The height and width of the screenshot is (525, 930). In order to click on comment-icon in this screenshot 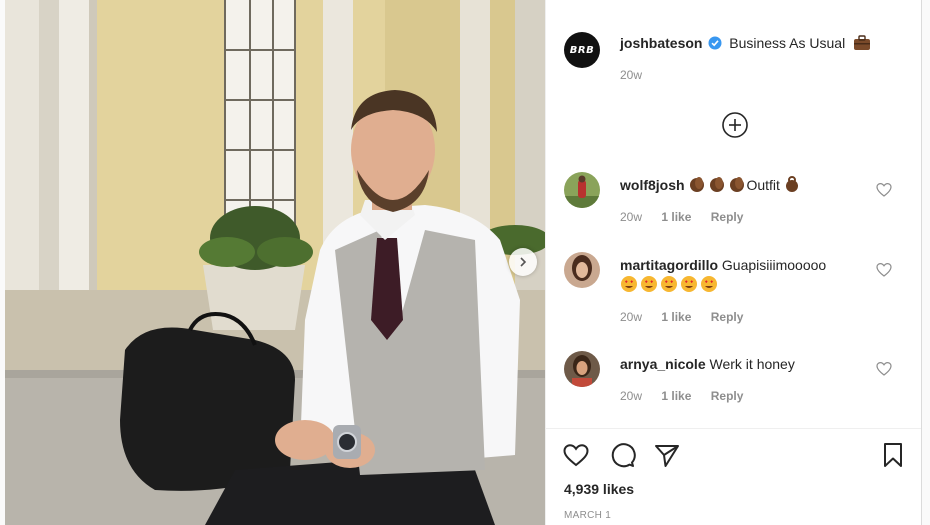, I will do `click(622, 455)`.